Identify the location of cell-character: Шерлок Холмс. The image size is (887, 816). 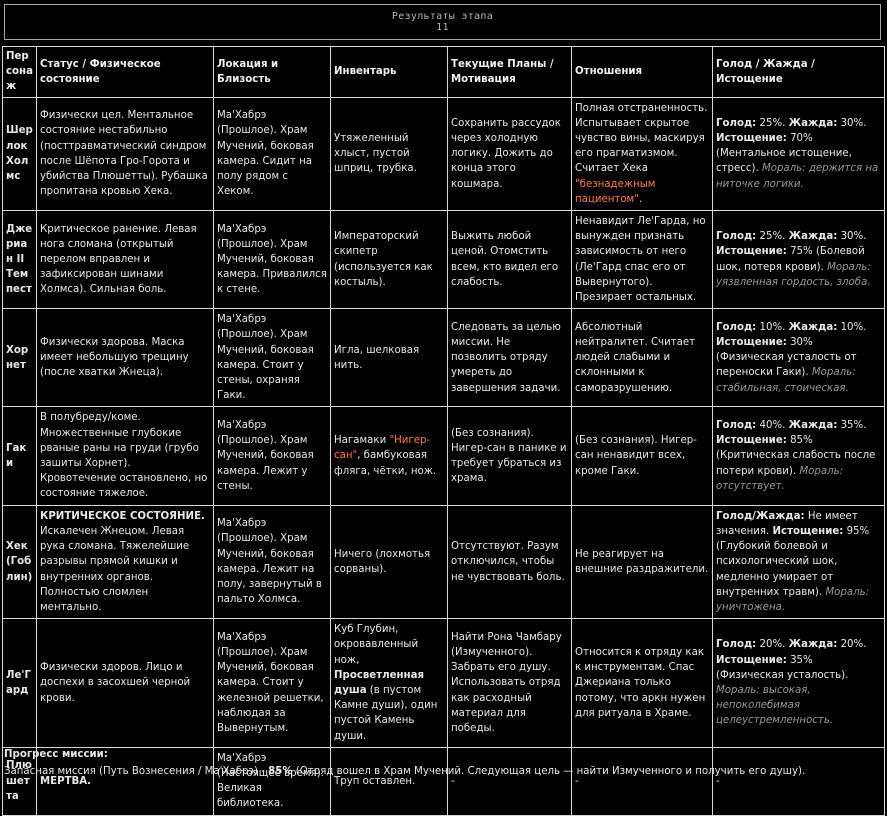
(19, 154).